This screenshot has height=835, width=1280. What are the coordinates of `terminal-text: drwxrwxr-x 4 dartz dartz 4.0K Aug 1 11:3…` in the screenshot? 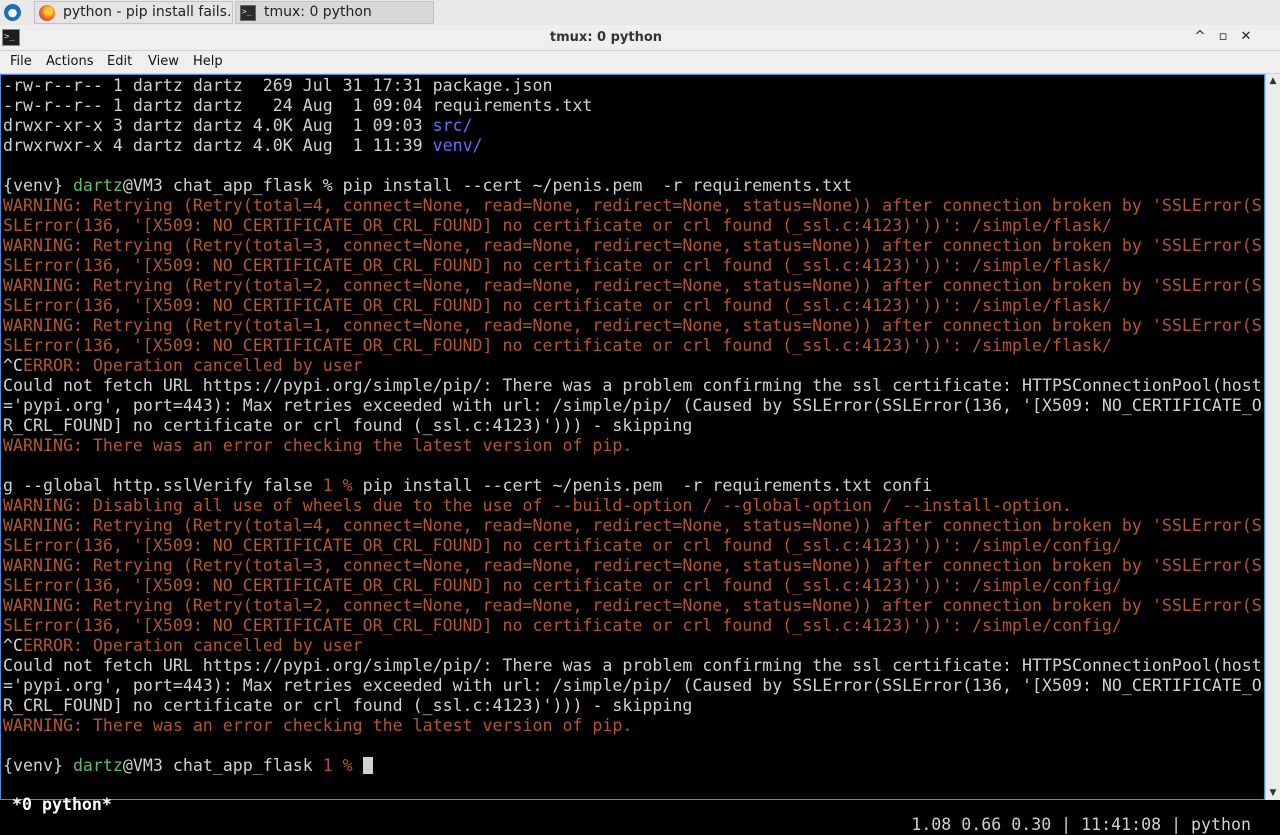 It's located at (218, 145).